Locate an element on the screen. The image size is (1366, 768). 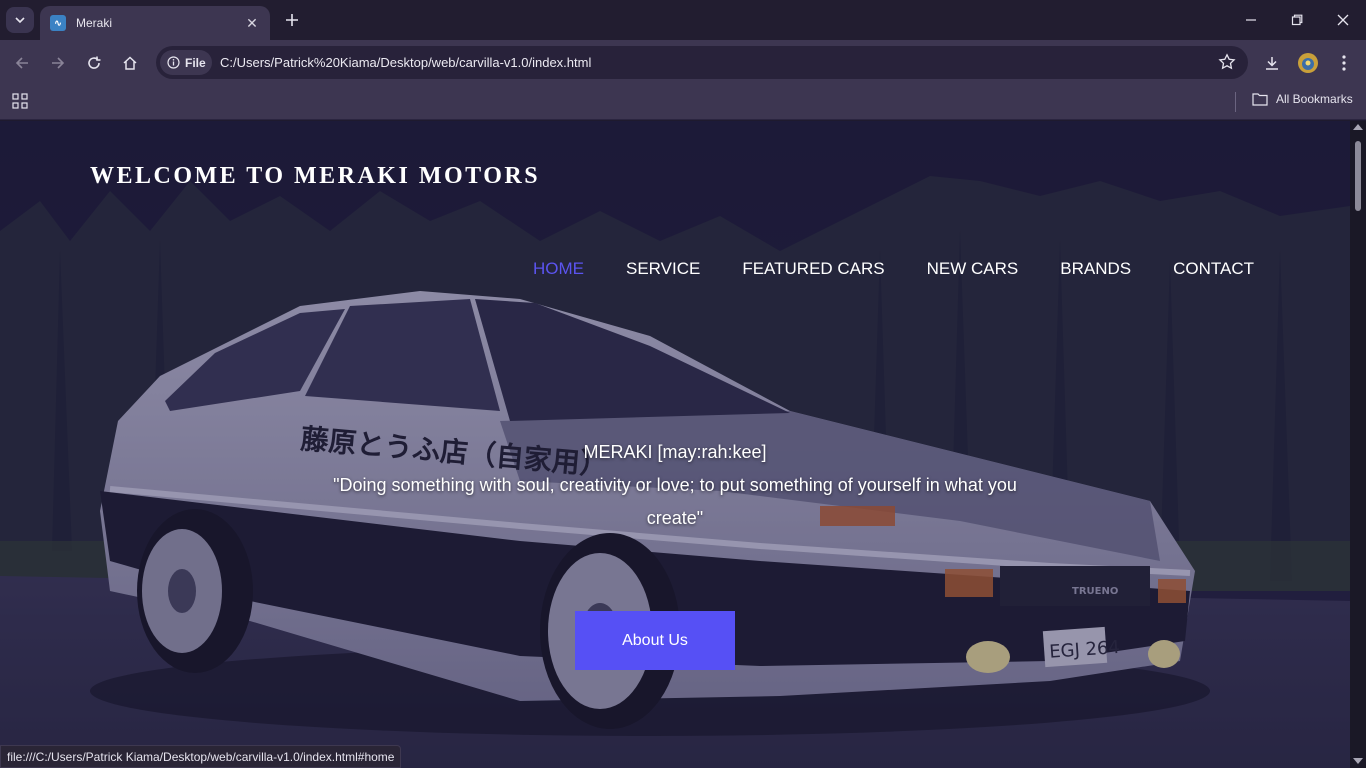
home-button is located at coordinates (130, 63).